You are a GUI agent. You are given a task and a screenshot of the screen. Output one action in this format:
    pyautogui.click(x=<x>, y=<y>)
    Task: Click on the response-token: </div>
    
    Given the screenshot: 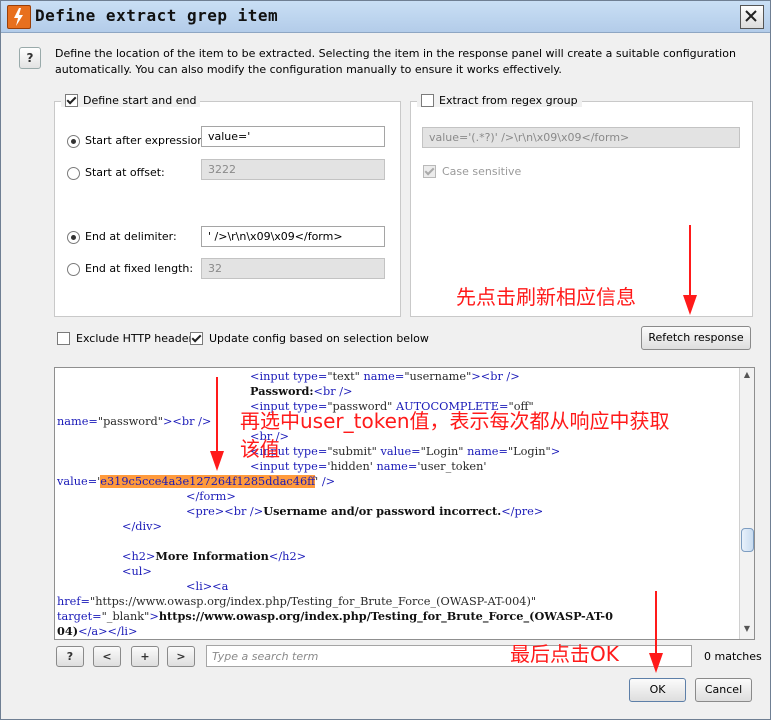 What is the action you would take?
    pyautogui.click(x=142, y=526)
    